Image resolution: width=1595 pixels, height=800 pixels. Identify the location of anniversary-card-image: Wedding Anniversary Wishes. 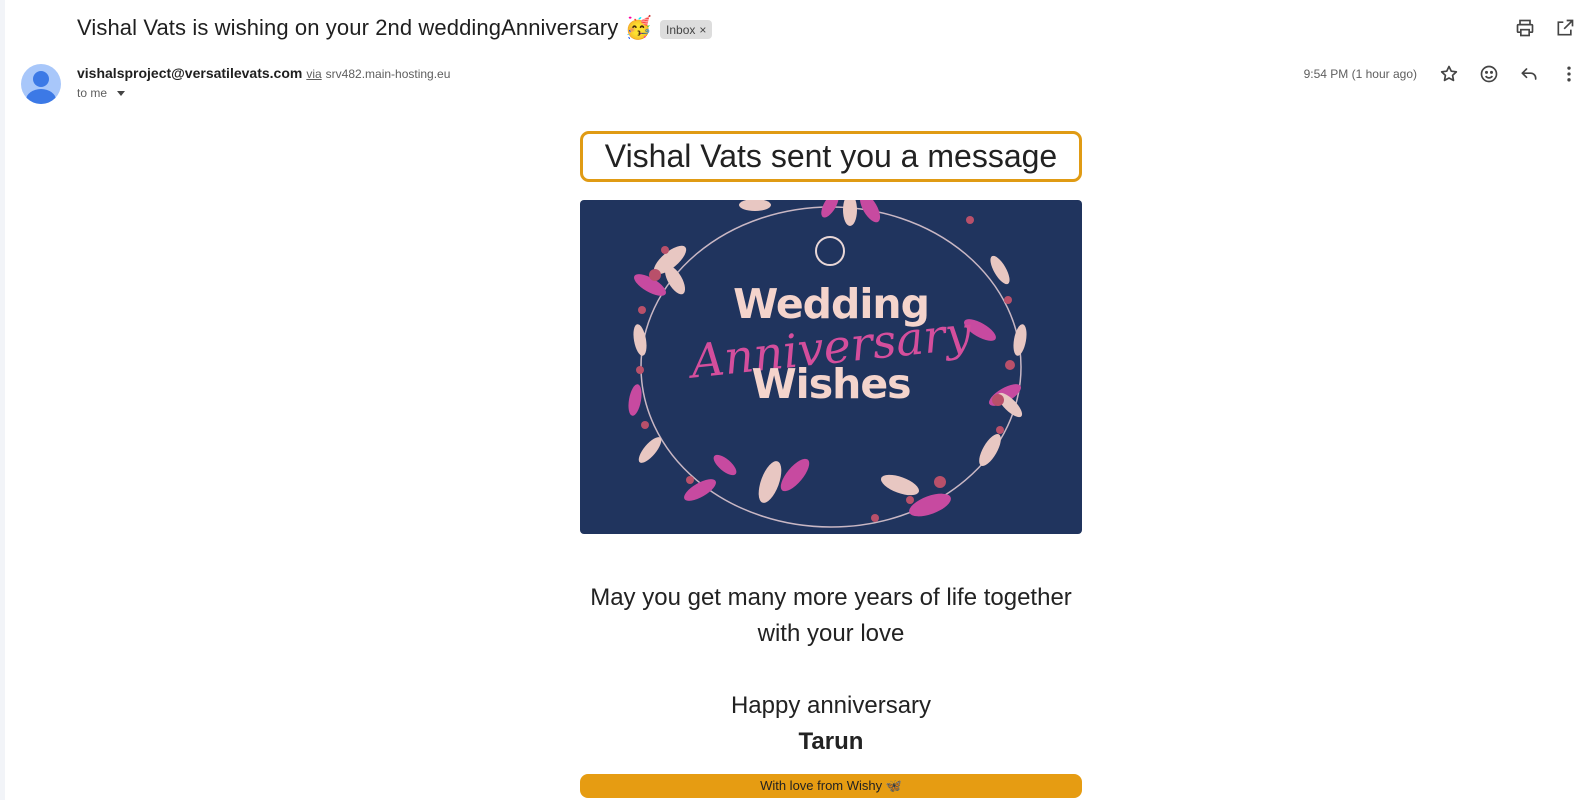
(831, 367).